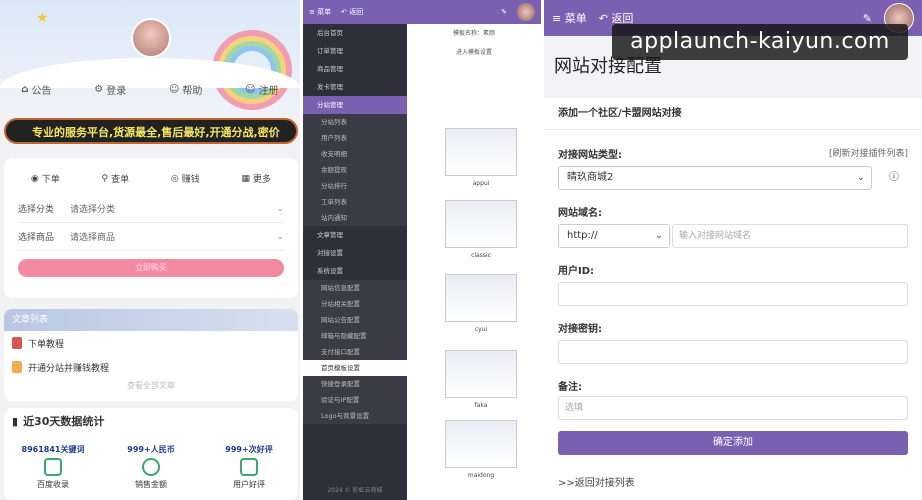 The image size is (922, 500). I want to click on key-label: 对接密钥:, so click(580, 329).